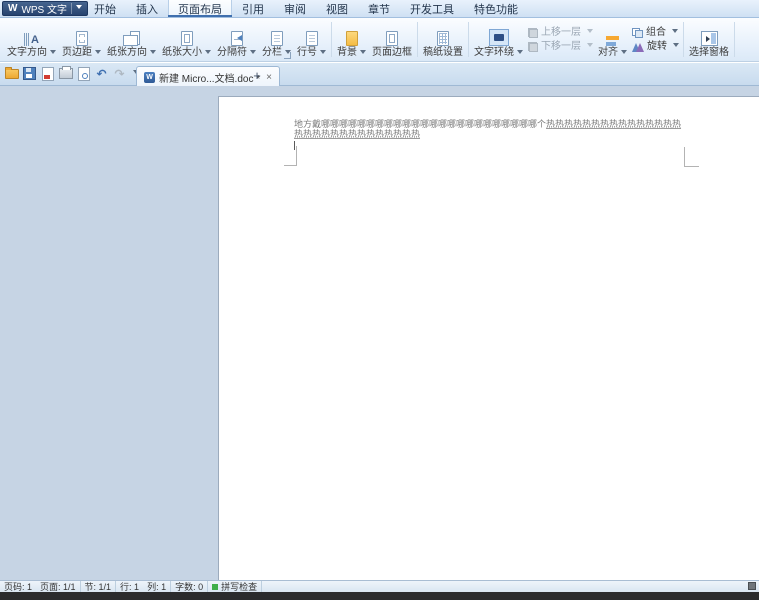 The width and height of the screenshot is (759, 600). What do you see at coordinates (379, 75) in the screenshot?
I see `document-tab-bar: ↶ ↷ W 新建 Micro...文档.doc * × +` at bounding box center [379, 75].